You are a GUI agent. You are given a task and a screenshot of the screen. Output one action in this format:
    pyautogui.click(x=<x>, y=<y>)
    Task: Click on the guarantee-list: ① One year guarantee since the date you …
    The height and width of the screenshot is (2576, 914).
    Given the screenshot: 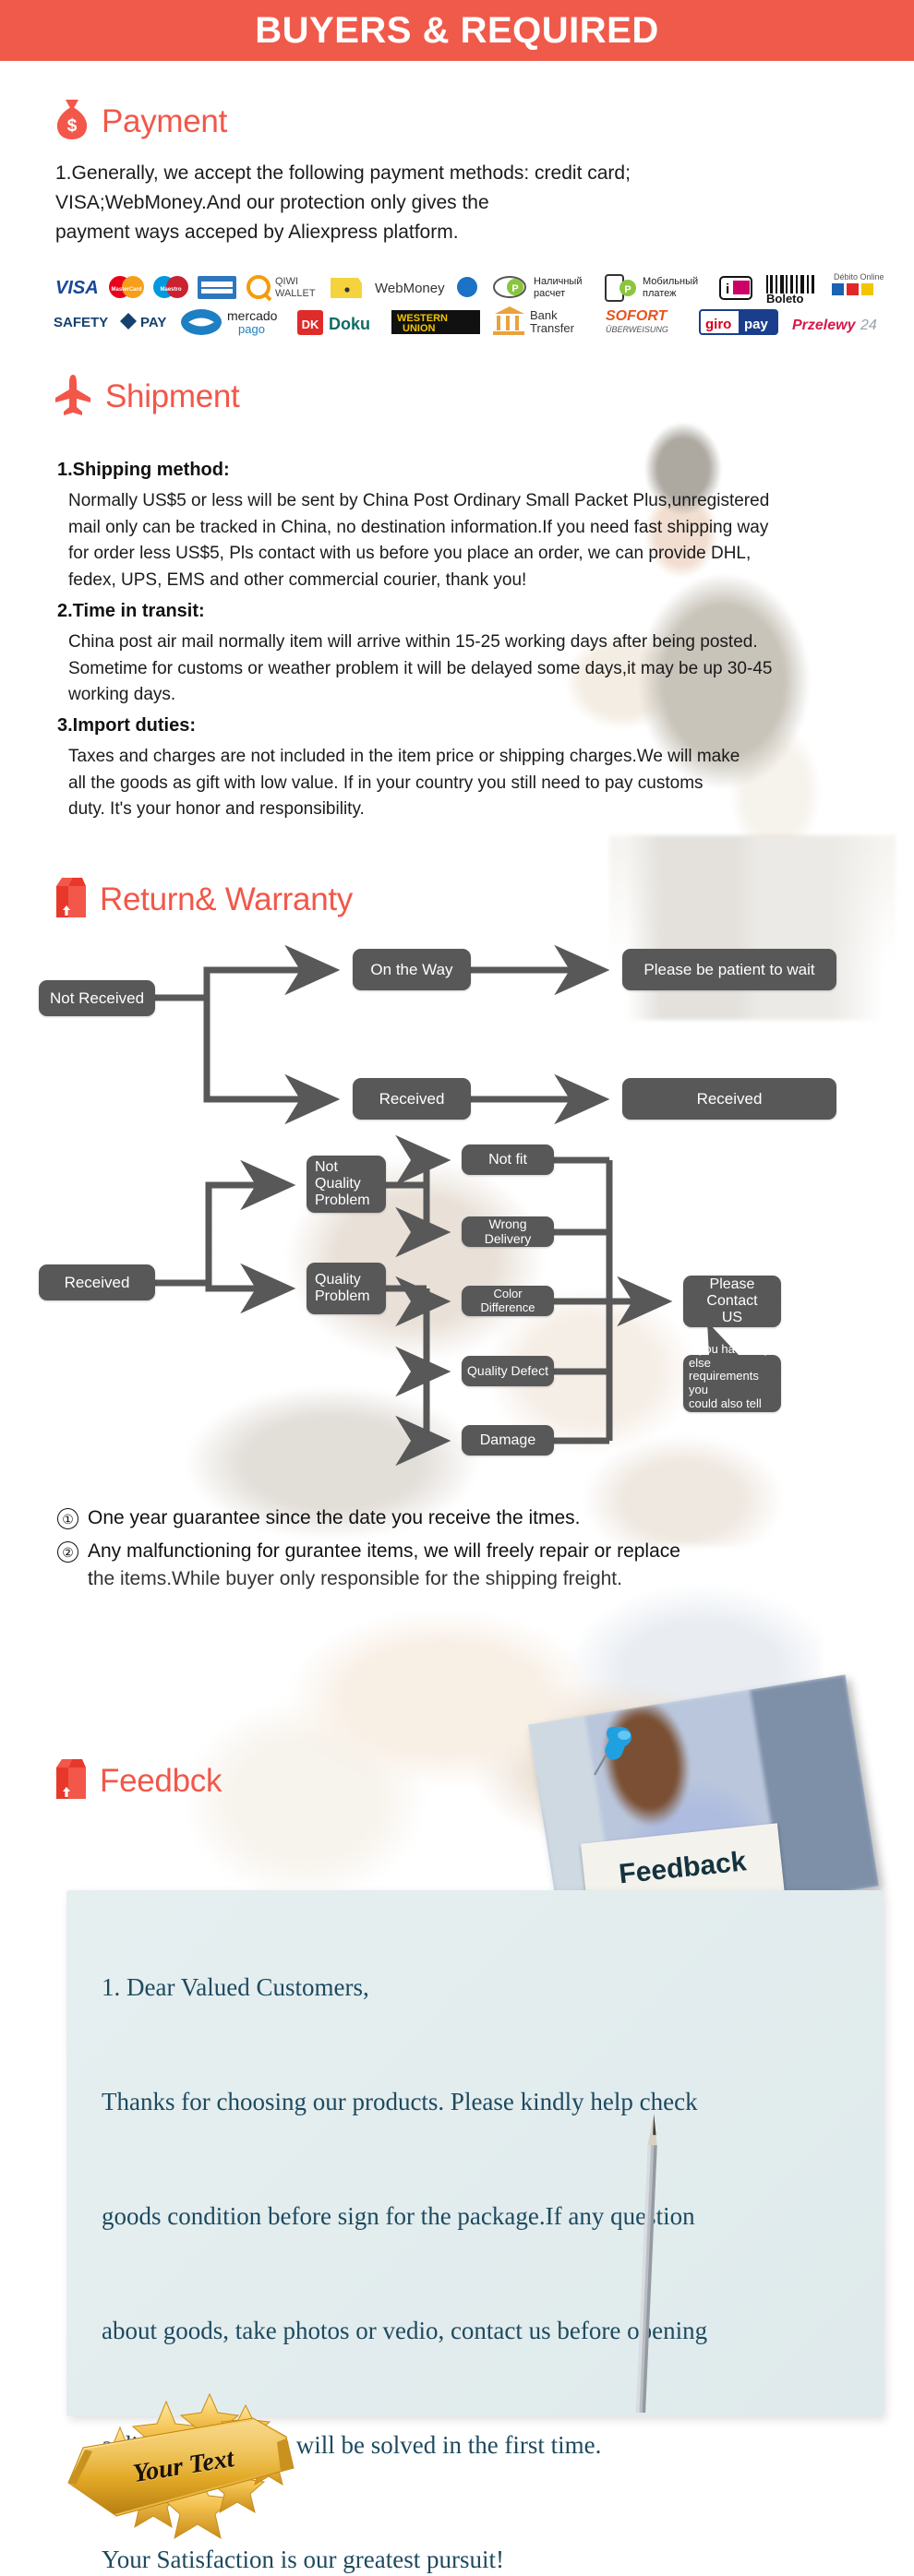 What is the action you would take?
    pyautogui.click(x=472, y=1552)
    